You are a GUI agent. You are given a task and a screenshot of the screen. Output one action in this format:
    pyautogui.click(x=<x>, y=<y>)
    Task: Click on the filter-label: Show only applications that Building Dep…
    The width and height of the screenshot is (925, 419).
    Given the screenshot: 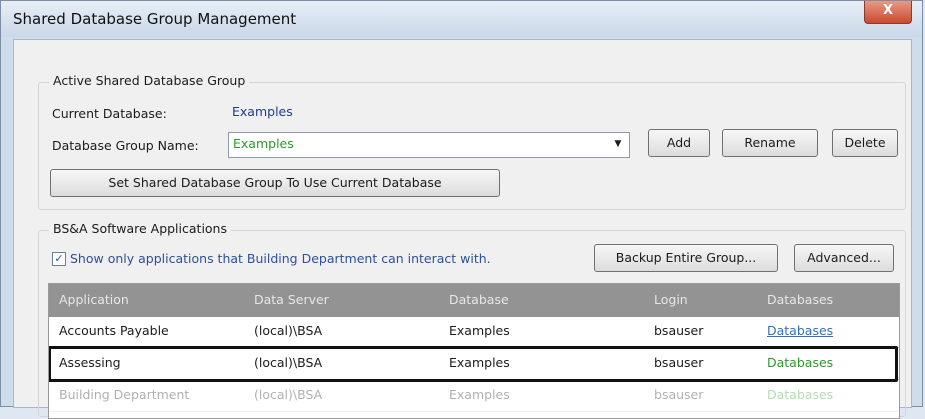 What is the action you would take?
    pyautogui.click(x=280, y=258)
    